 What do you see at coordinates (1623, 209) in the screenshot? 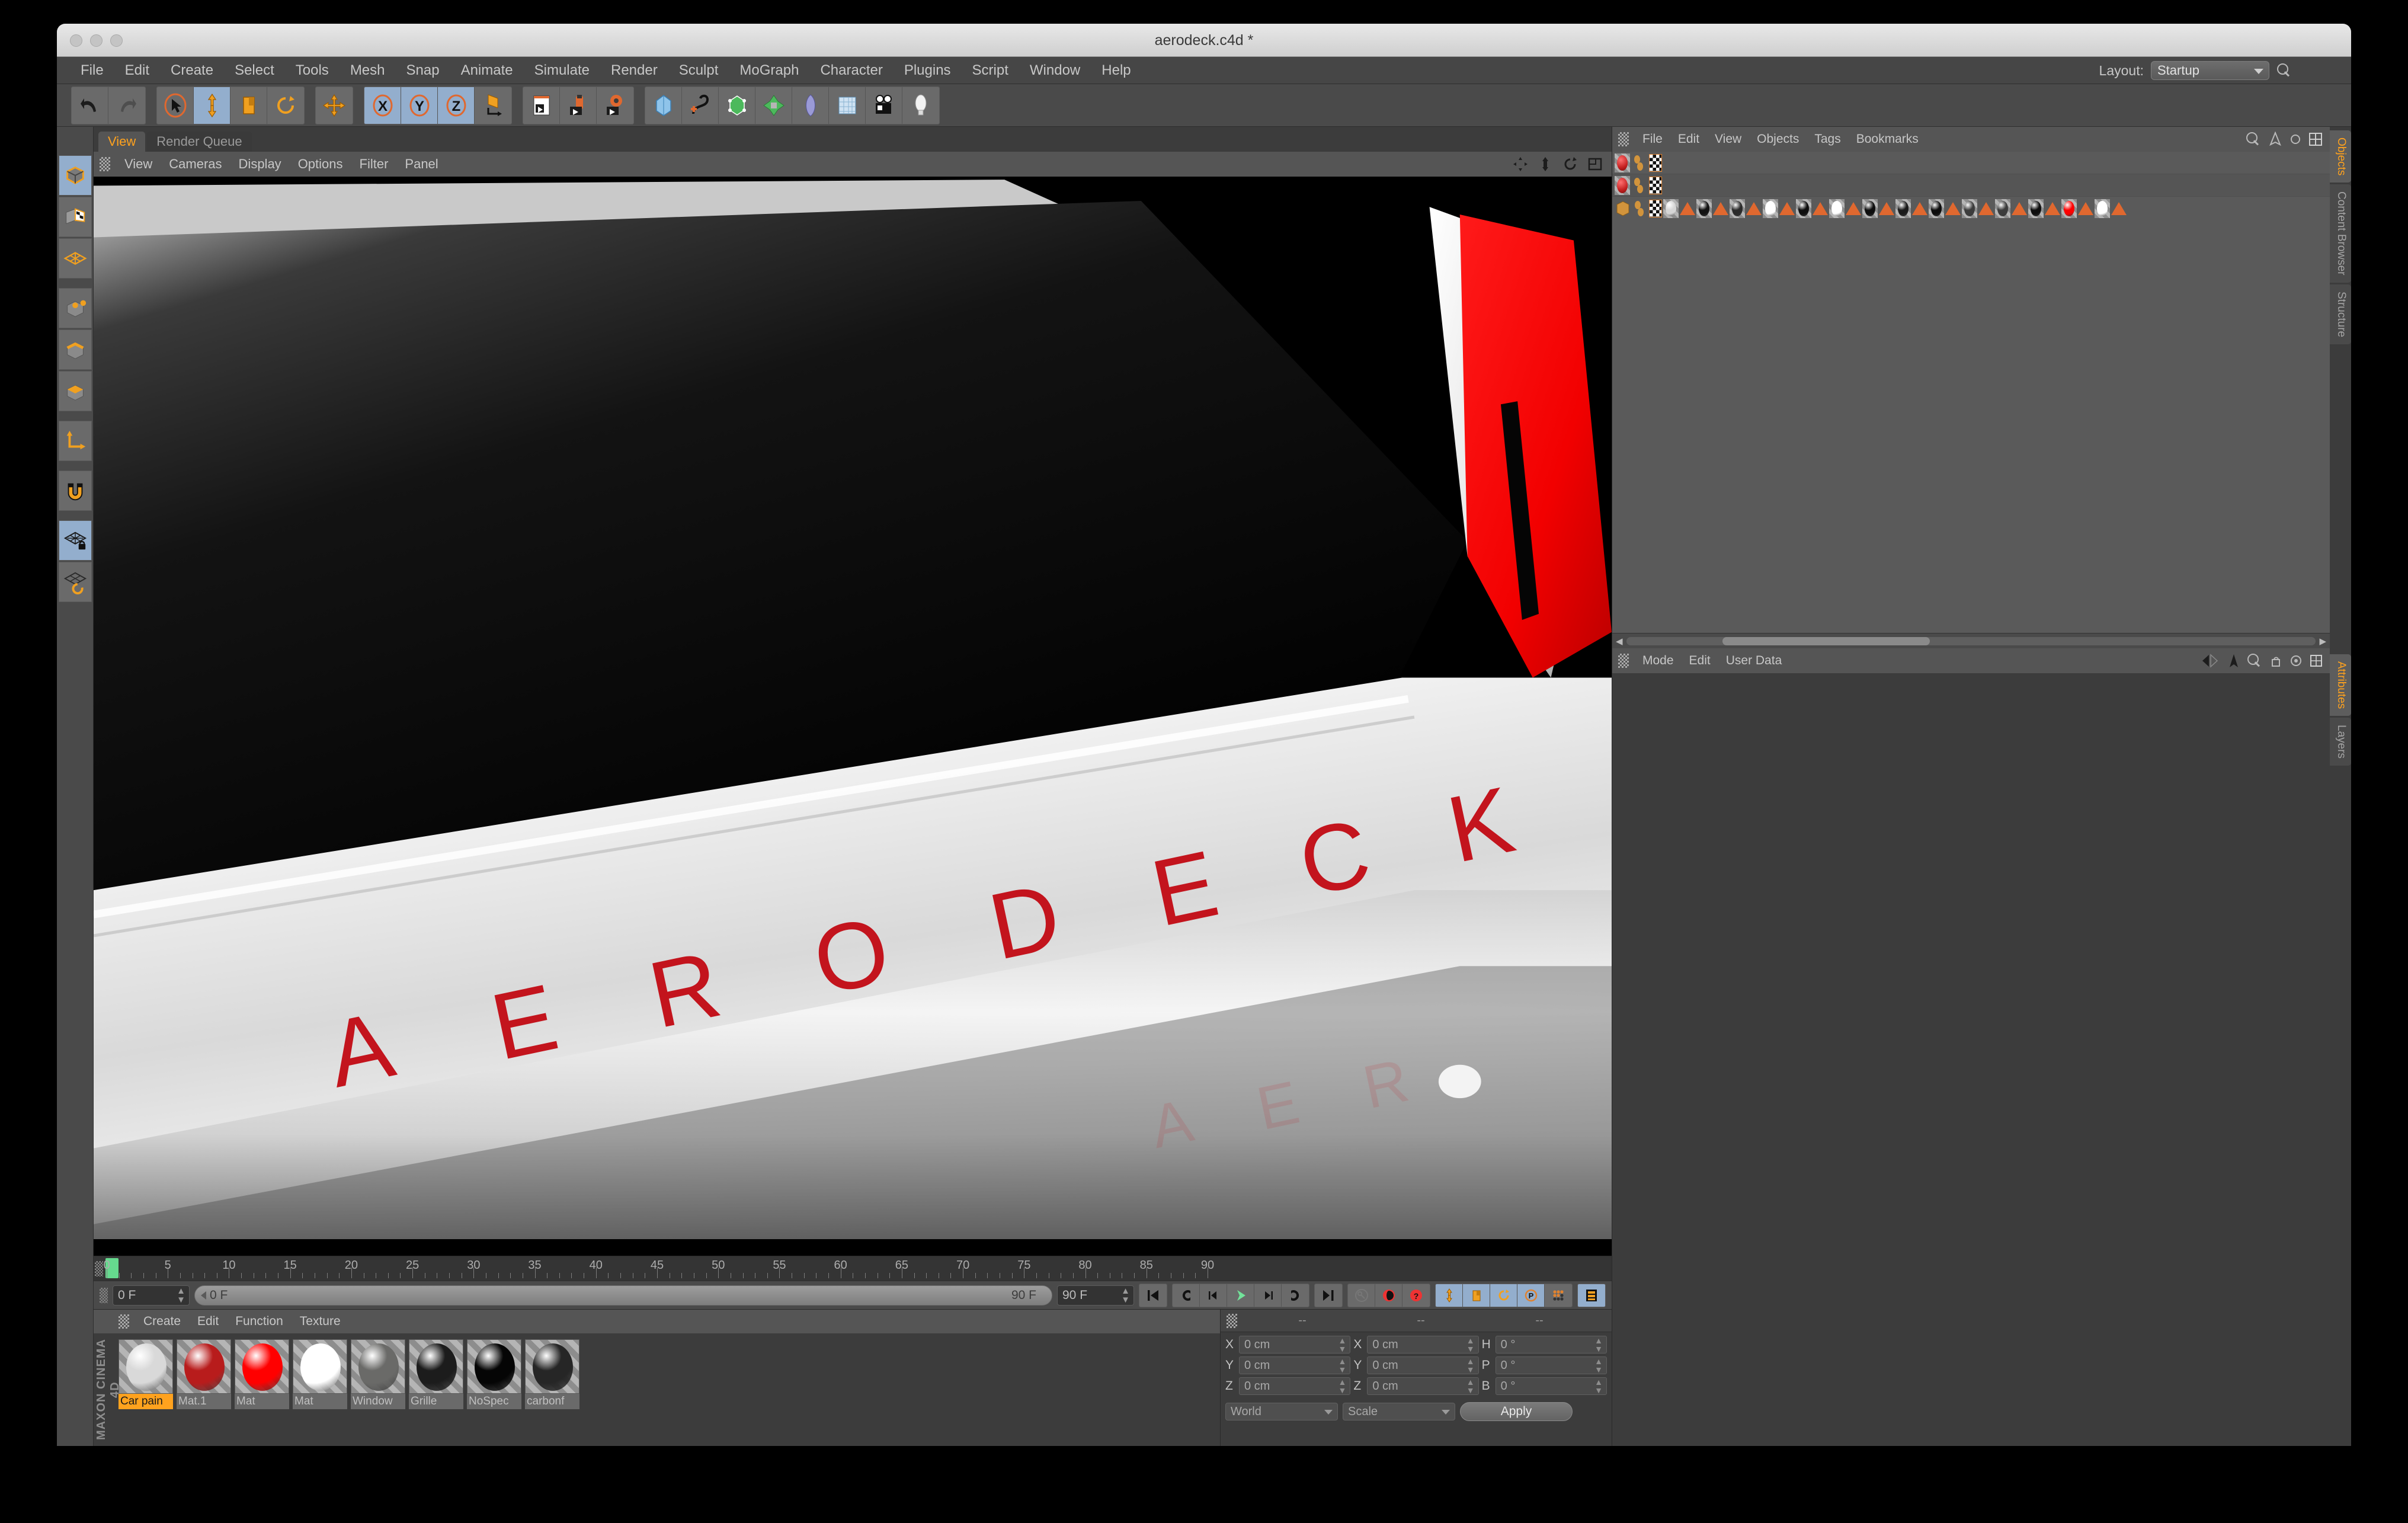
I see `object-icon` at bounding box center [1623, 209].